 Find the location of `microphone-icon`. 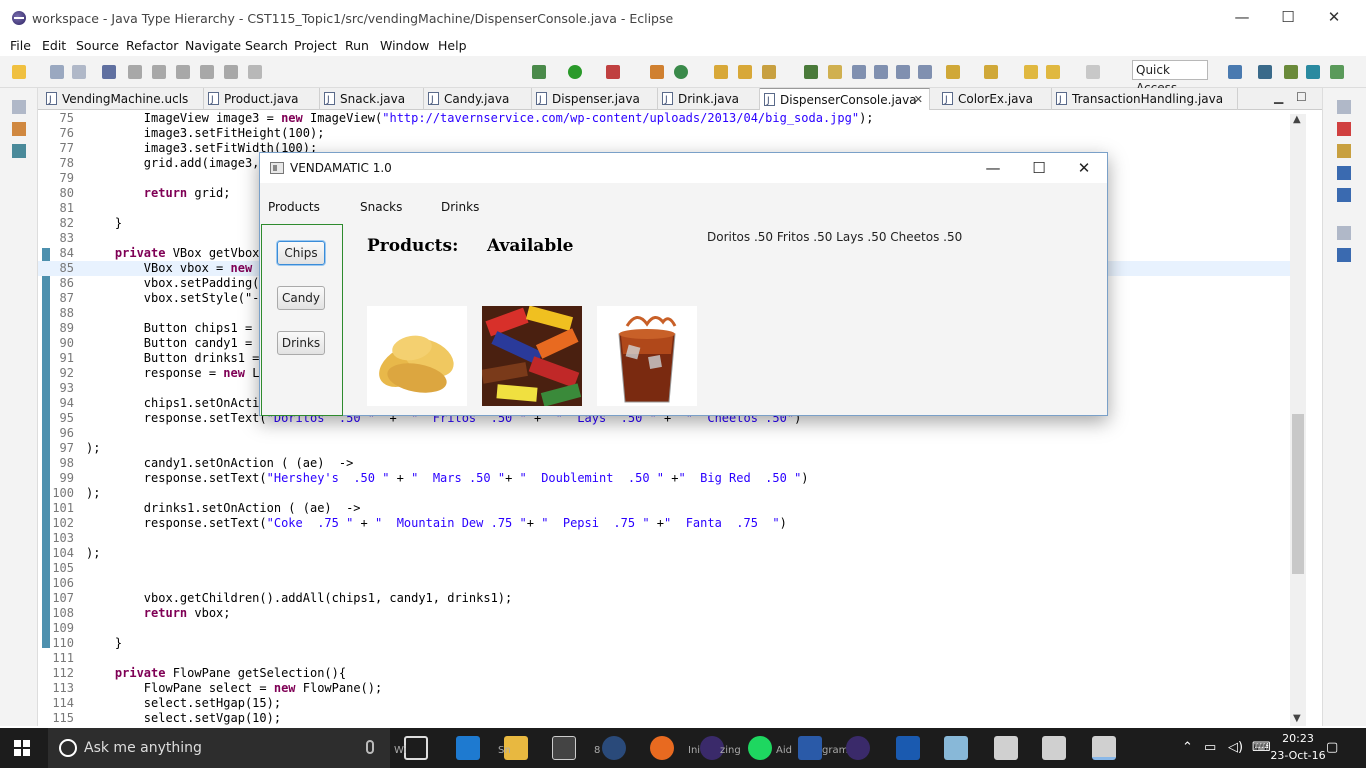

microphone-icon is located at coordinates (370, 747).